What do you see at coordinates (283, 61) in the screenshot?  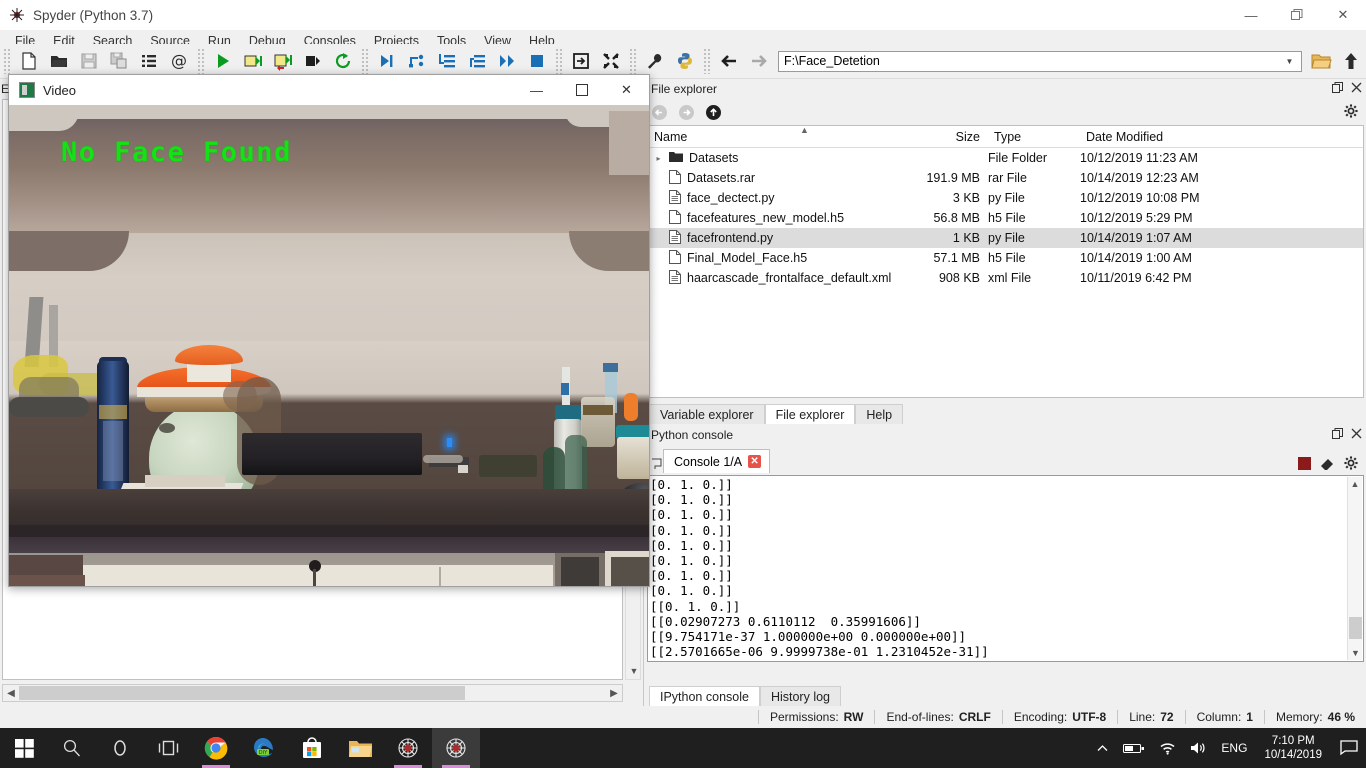 I see `run-cell-advance-icon` at bounding box center [283, 61].